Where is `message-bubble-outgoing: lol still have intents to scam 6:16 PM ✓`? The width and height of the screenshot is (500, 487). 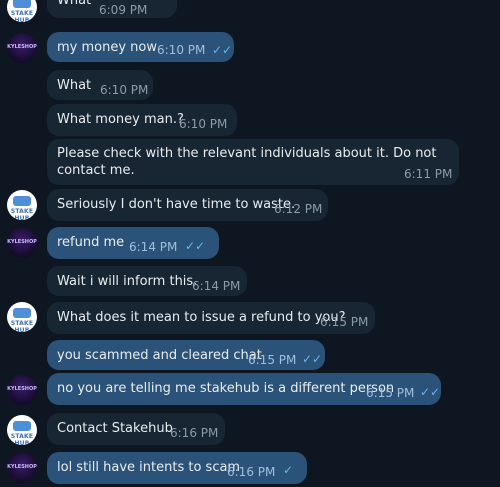
message-bubble-outgoing: lol still have intents to scam 6:16 PM ✓ is located at coordinates (177, 468).